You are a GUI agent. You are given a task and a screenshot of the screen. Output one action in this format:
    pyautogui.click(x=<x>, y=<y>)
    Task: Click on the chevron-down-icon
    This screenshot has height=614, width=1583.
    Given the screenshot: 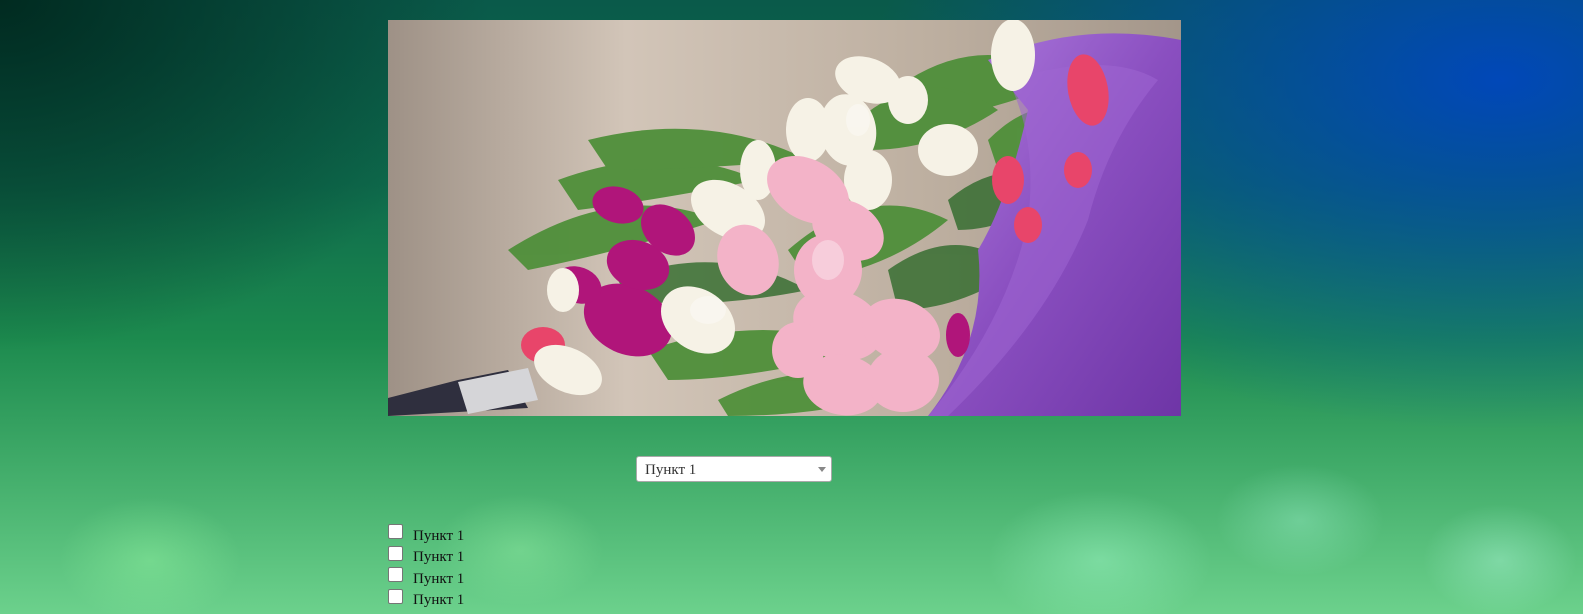 What is the action you would take?
    pyautogui.click(x=822, y=469)
    